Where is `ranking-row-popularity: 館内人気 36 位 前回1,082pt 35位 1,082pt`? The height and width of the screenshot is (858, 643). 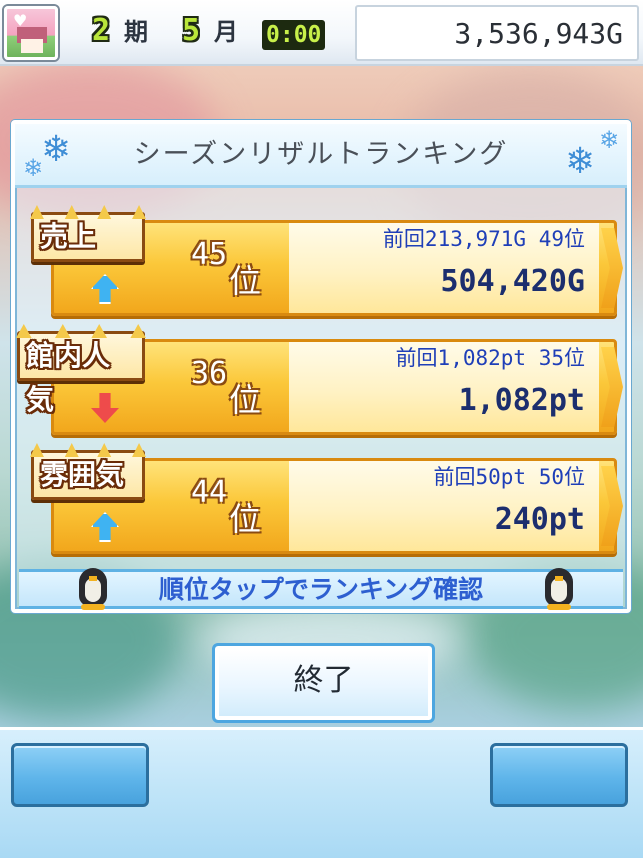
ranking-row-popularity: 館内人気 36 位 前回1,082pt 35位 1,082pt is located at coordinates (321, 382).